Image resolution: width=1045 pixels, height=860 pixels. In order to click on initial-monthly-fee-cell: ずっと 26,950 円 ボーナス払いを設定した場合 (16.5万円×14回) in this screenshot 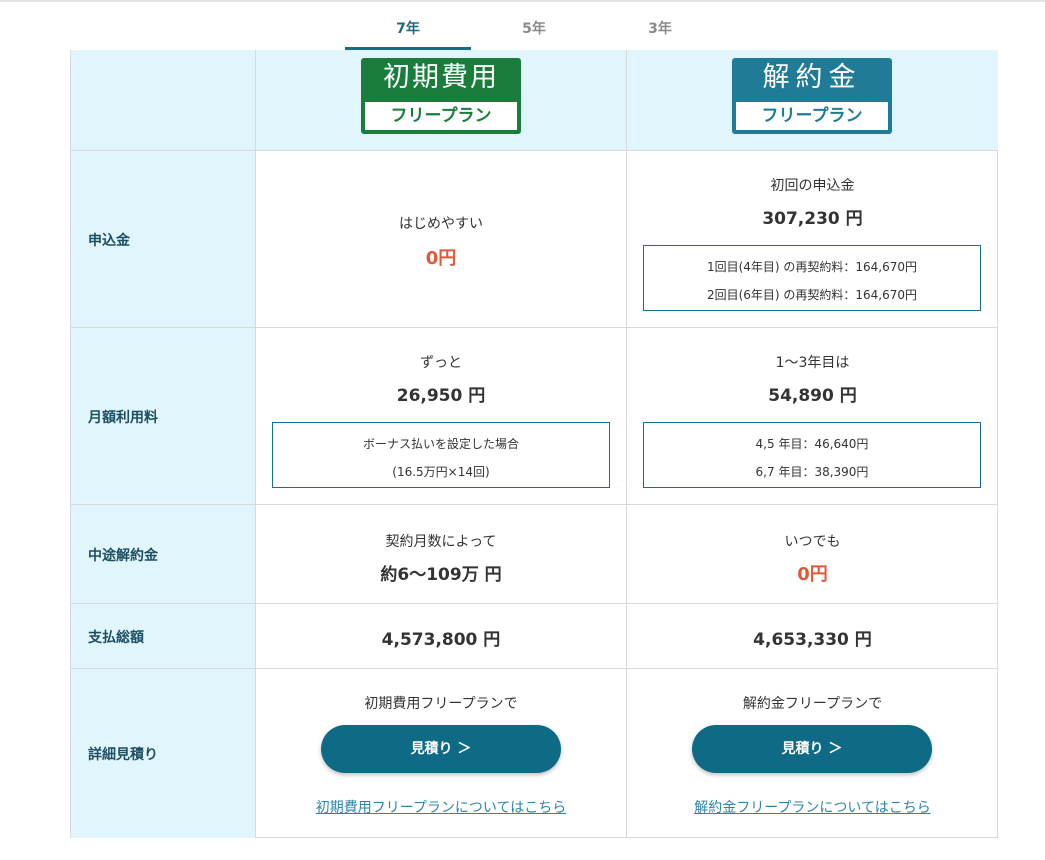, I will do `click(441, 416)`.